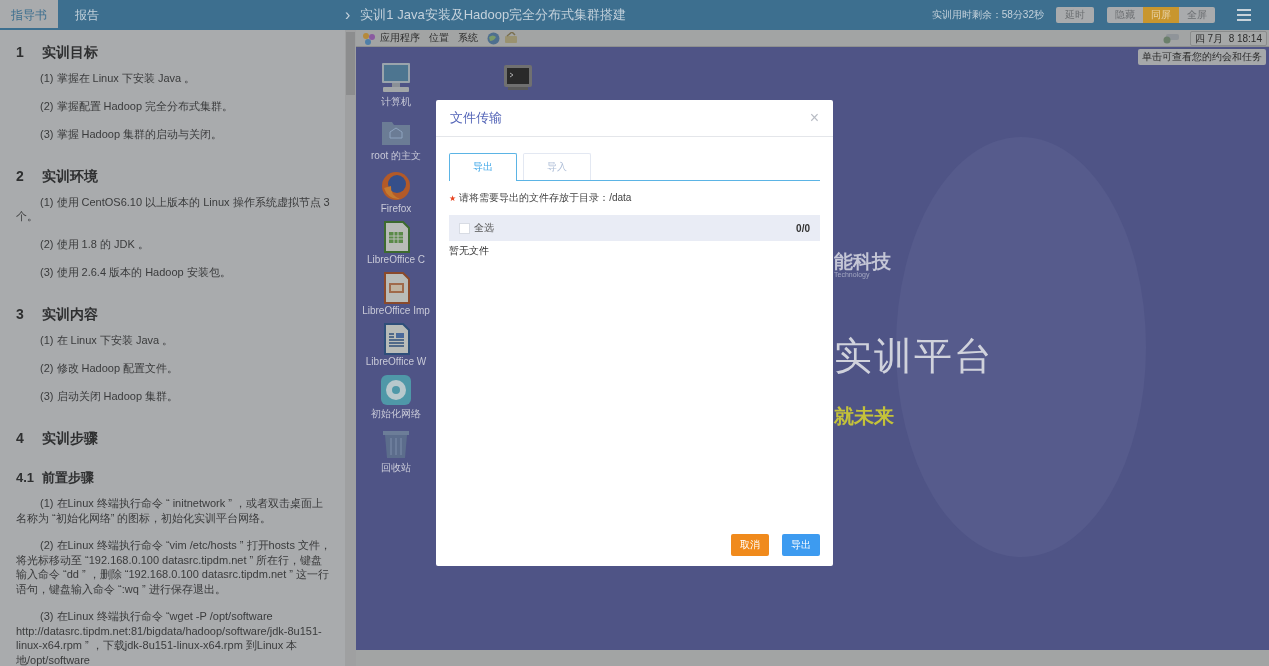  Describe the element at coordinates (453, 198) in the screenshot. I see `required-star-icon: ★` at that location.